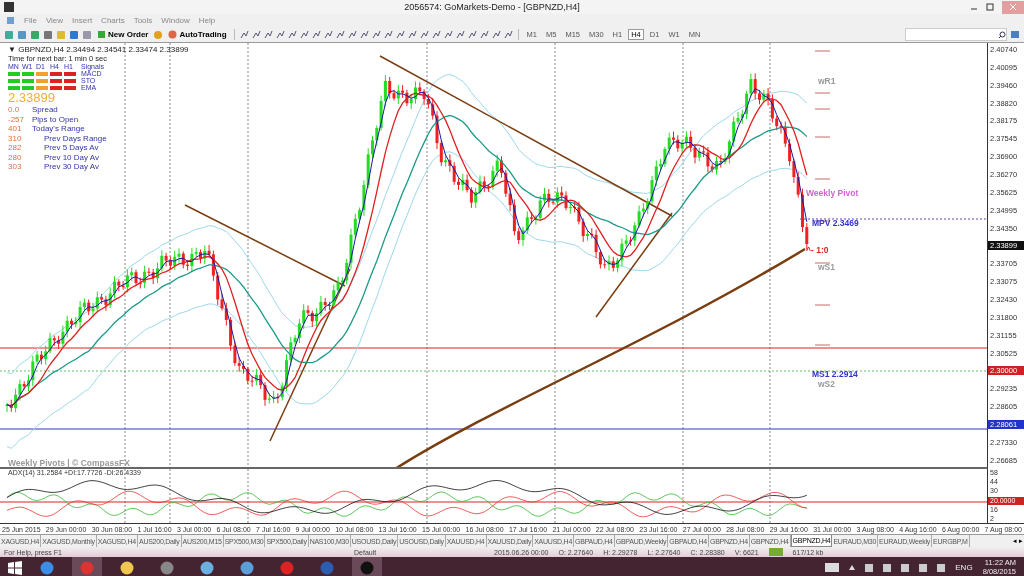 Image resolution: width=1024 pixels, height=576 pixels. Describe the element at coordinates (9, 7) in the screenshot. I see `app-icon` at that location.